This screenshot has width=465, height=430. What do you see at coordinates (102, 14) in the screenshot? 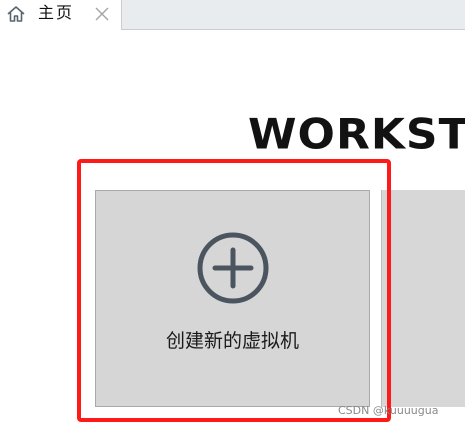
I see `close-icon` at bounding box center [102, 14].